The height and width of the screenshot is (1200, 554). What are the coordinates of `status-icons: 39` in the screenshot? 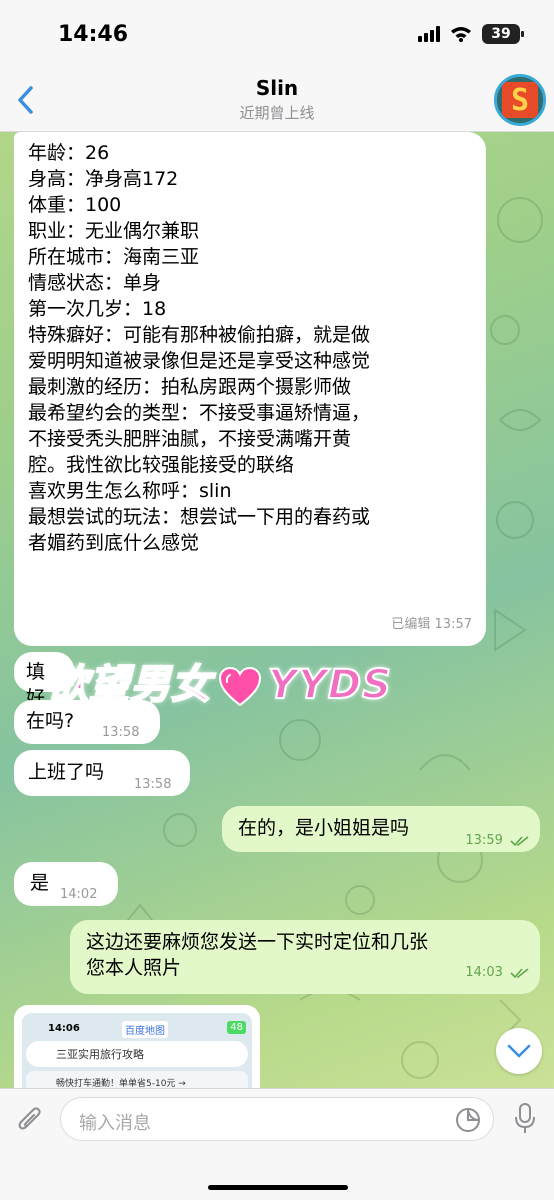 It's located at (471, 34).